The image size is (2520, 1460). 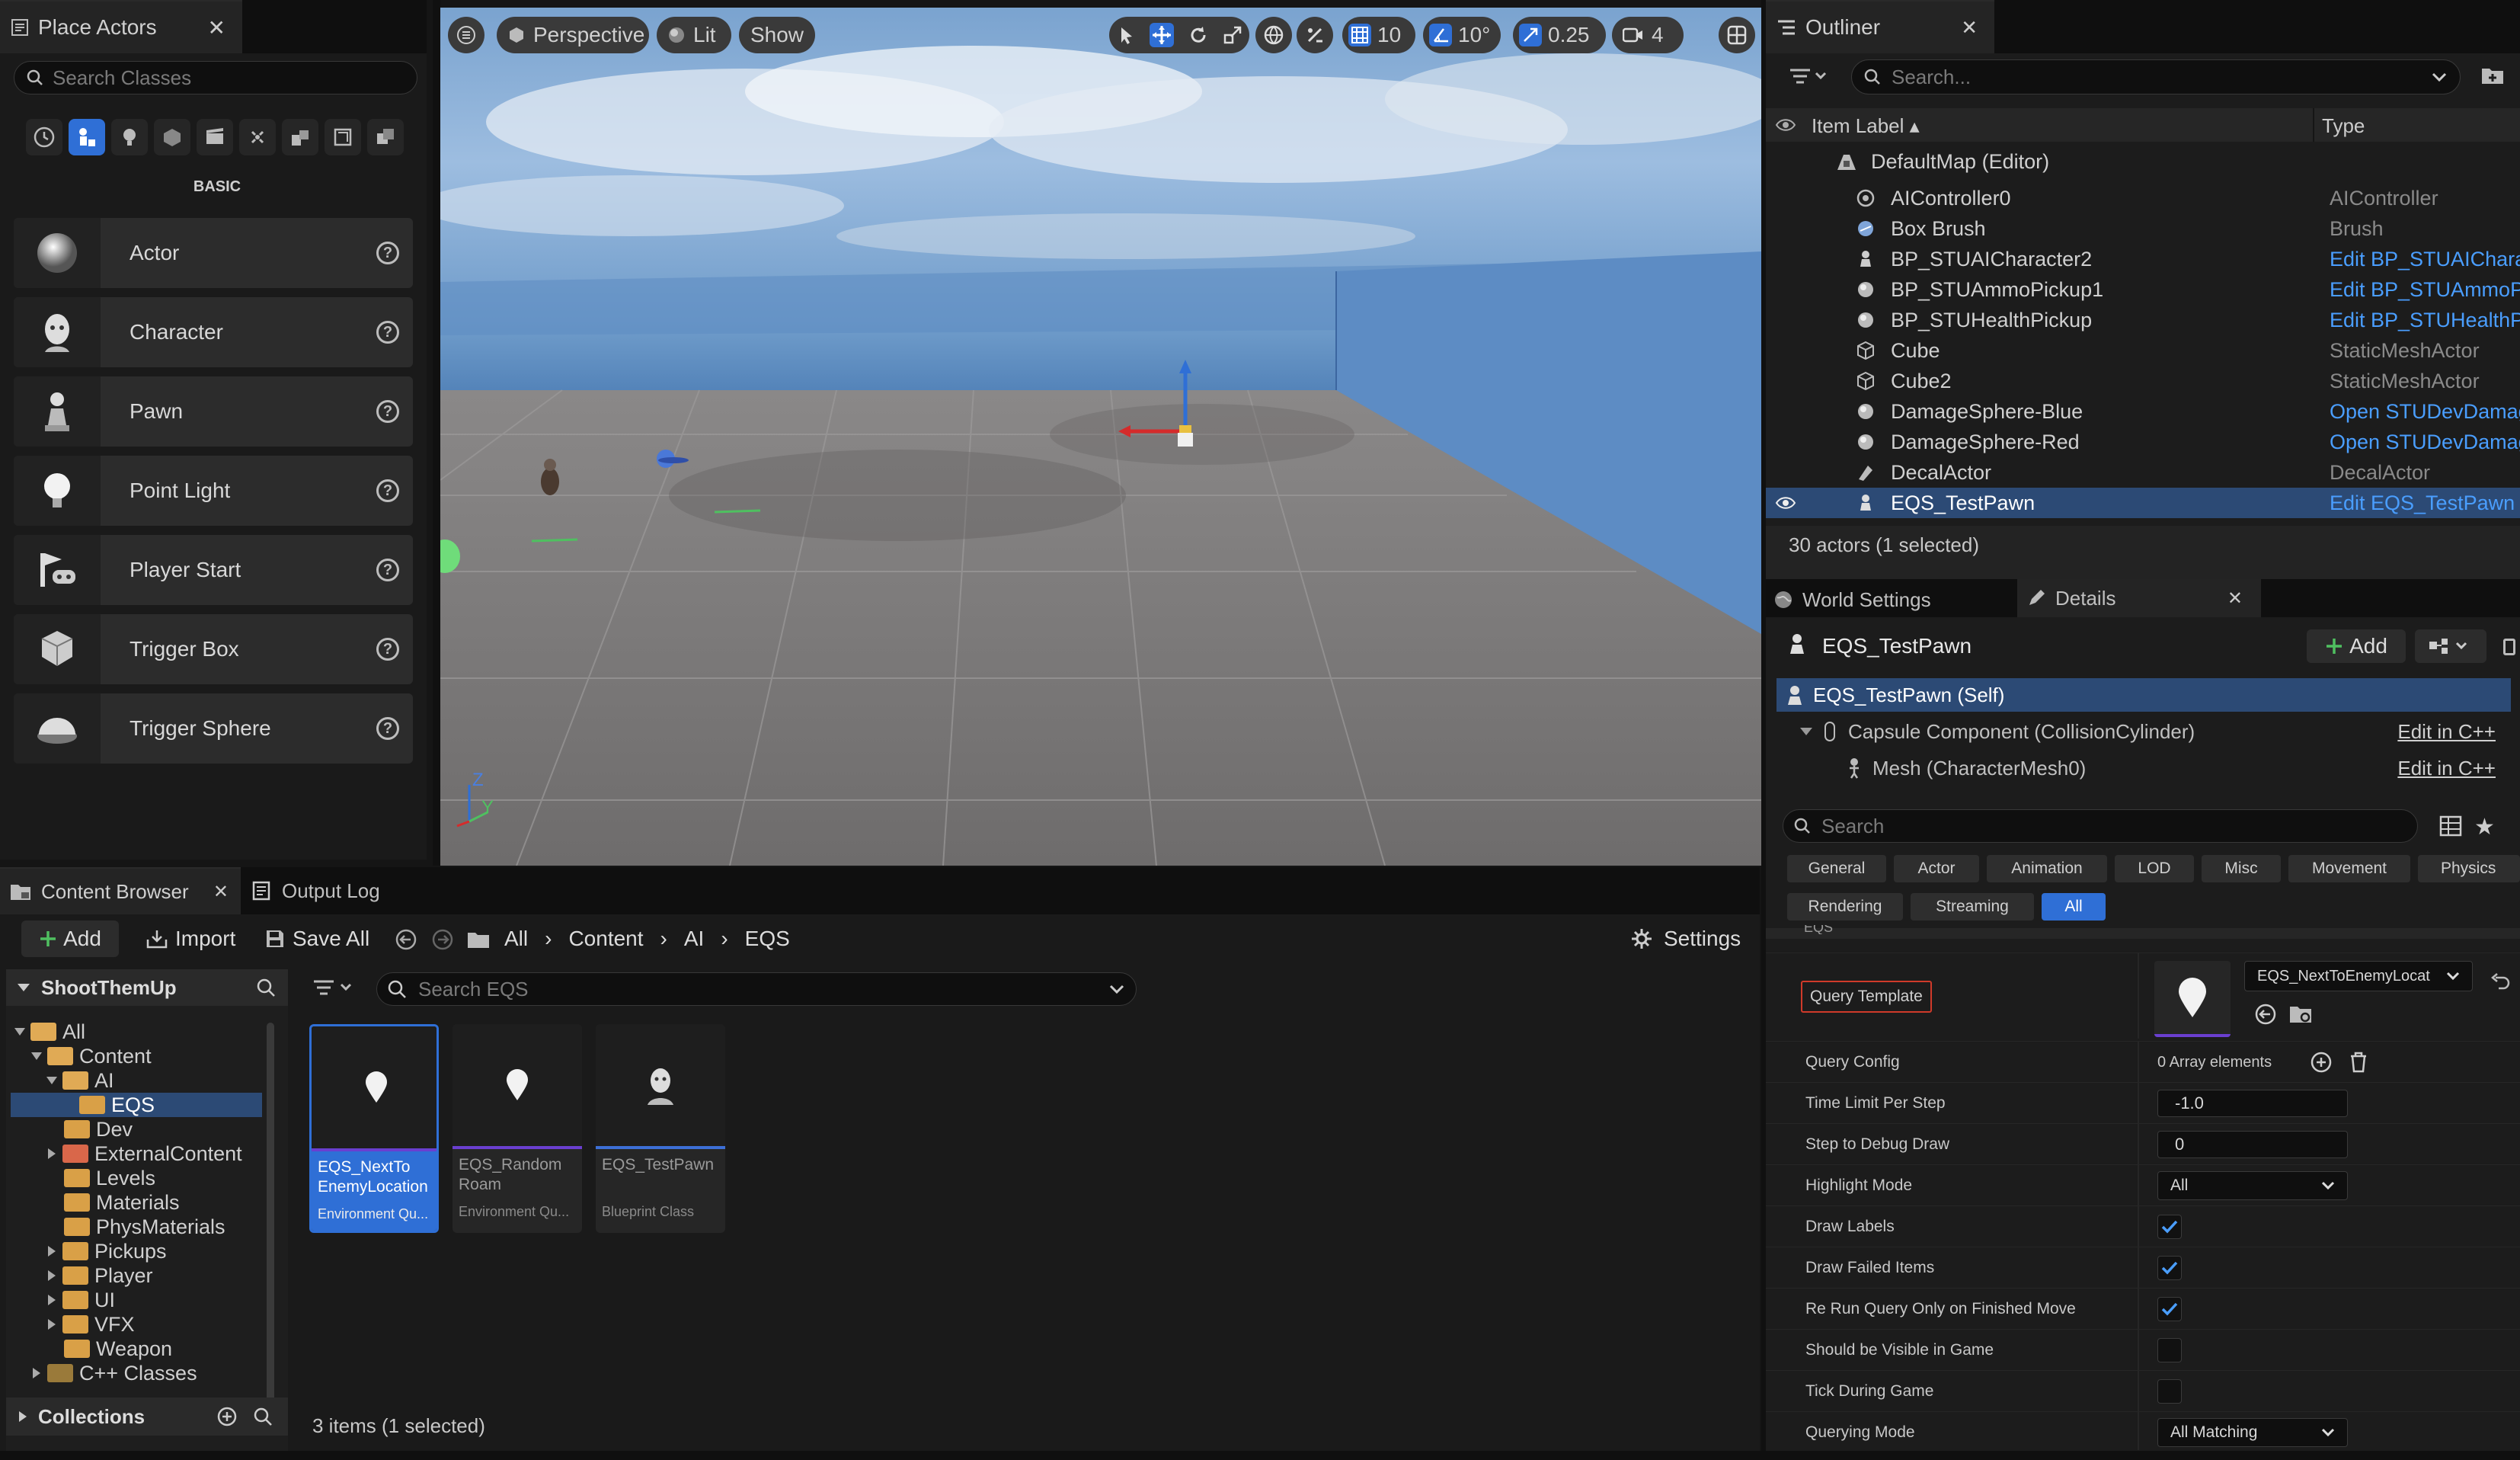 What do you see at coordinates (2321, 1063) in the screenshot?
I see `add-element-icon` at bounding box center [2321, 1063].